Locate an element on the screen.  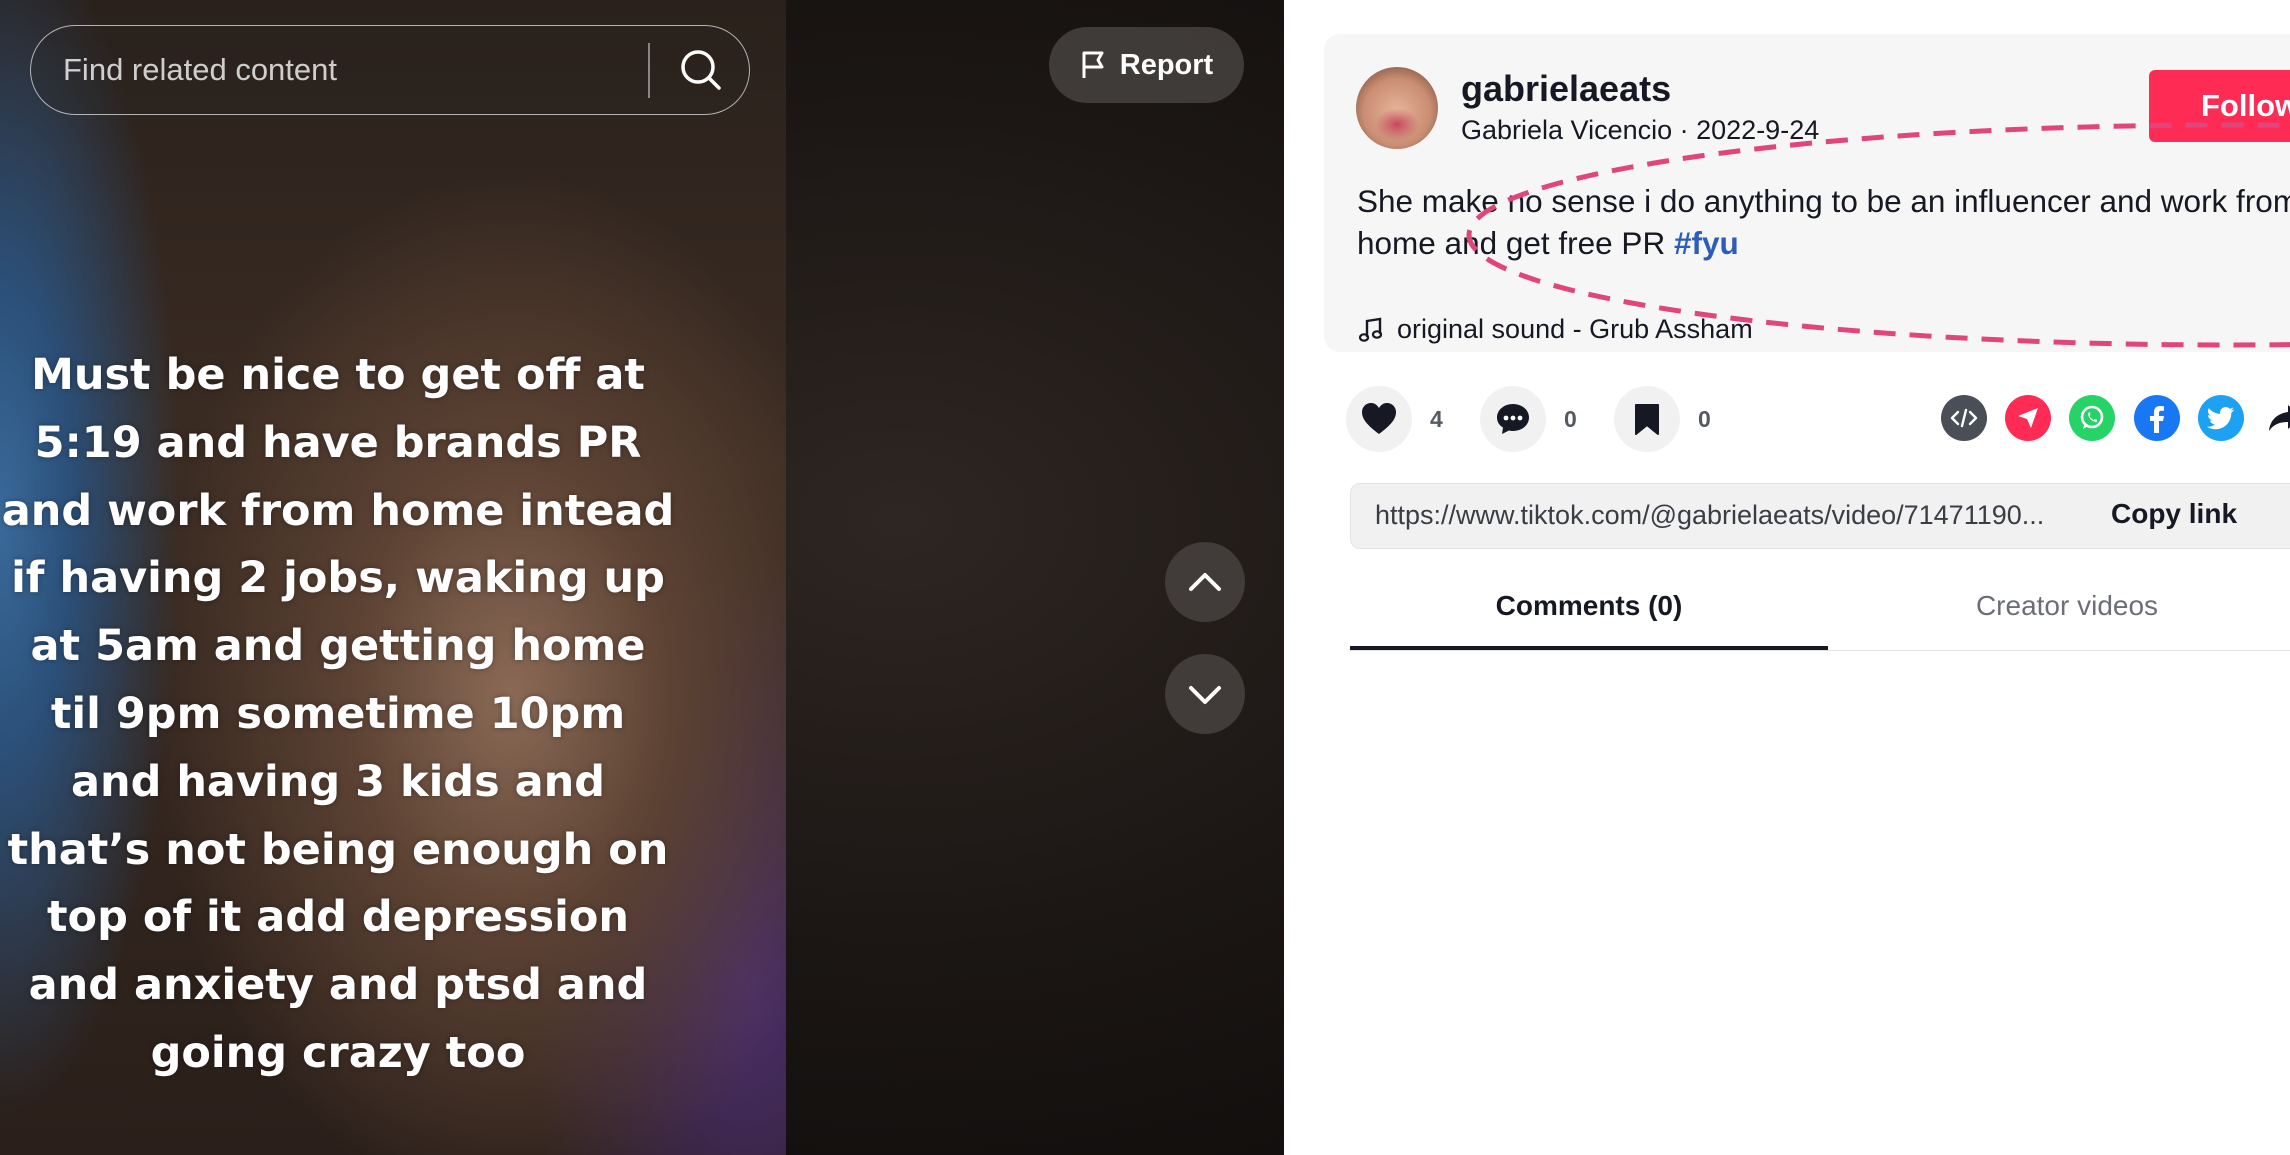
more-share-button is located at coordinates (2276, 418).